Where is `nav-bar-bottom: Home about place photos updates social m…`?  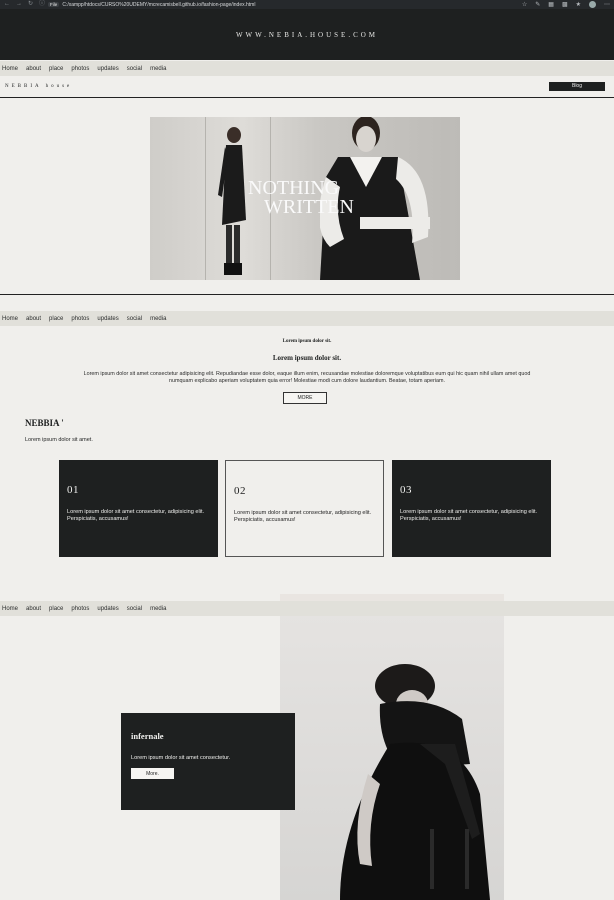 nav-bar-bottom: Home about place photos updates social m… is located at coordinates (307, 608).